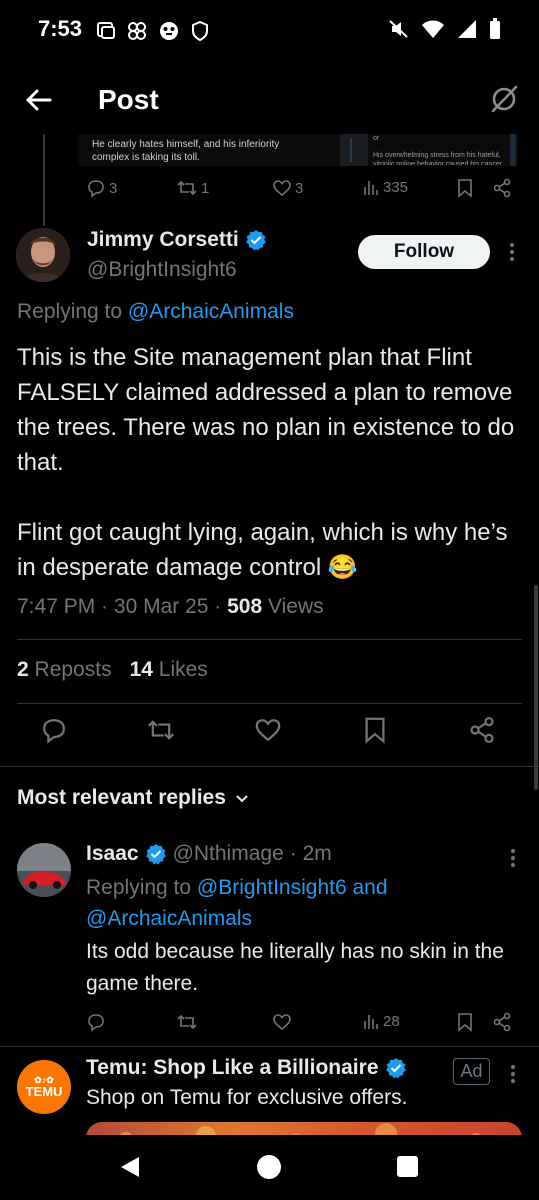 The height and width of the screenshot is (1200, 539). Describe the element at coordinates (205, 188) in the screenshot. I see `repost-count: 1` at that location.